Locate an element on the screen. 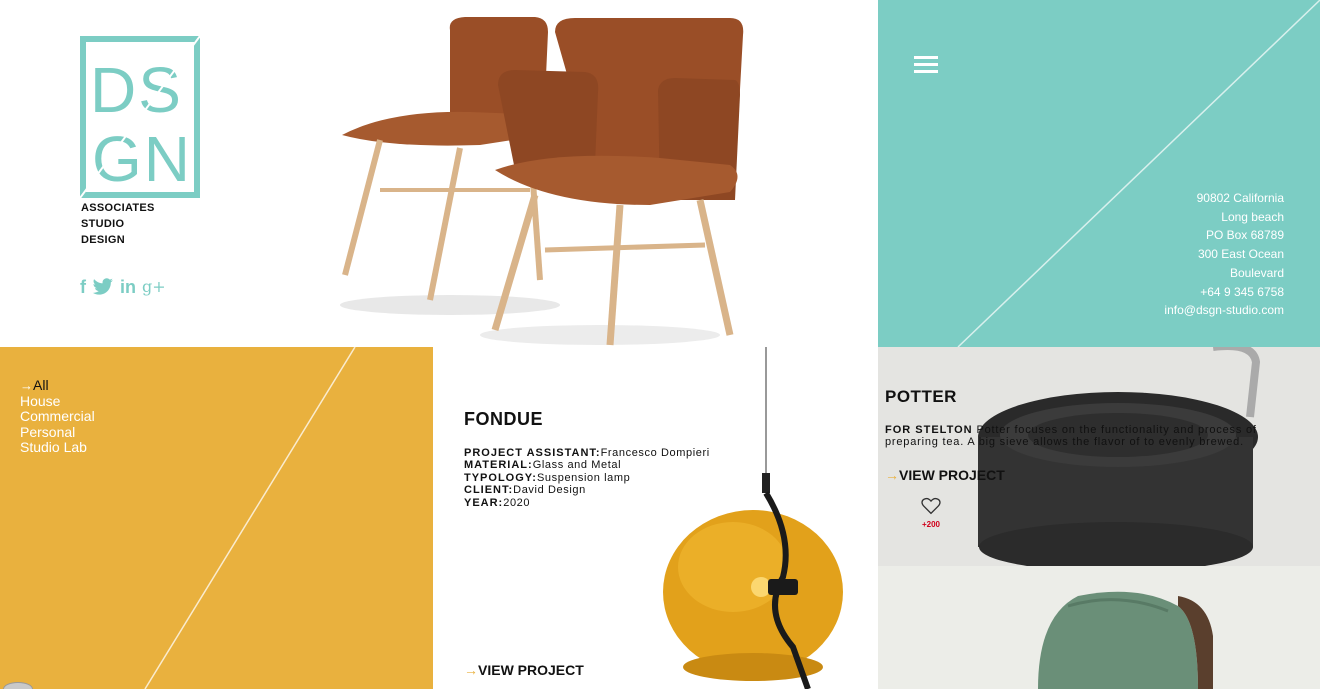 This screenshot has height=689, width=1320. tagline-line: ASSOCIATES is located at coordinates (118, 208).